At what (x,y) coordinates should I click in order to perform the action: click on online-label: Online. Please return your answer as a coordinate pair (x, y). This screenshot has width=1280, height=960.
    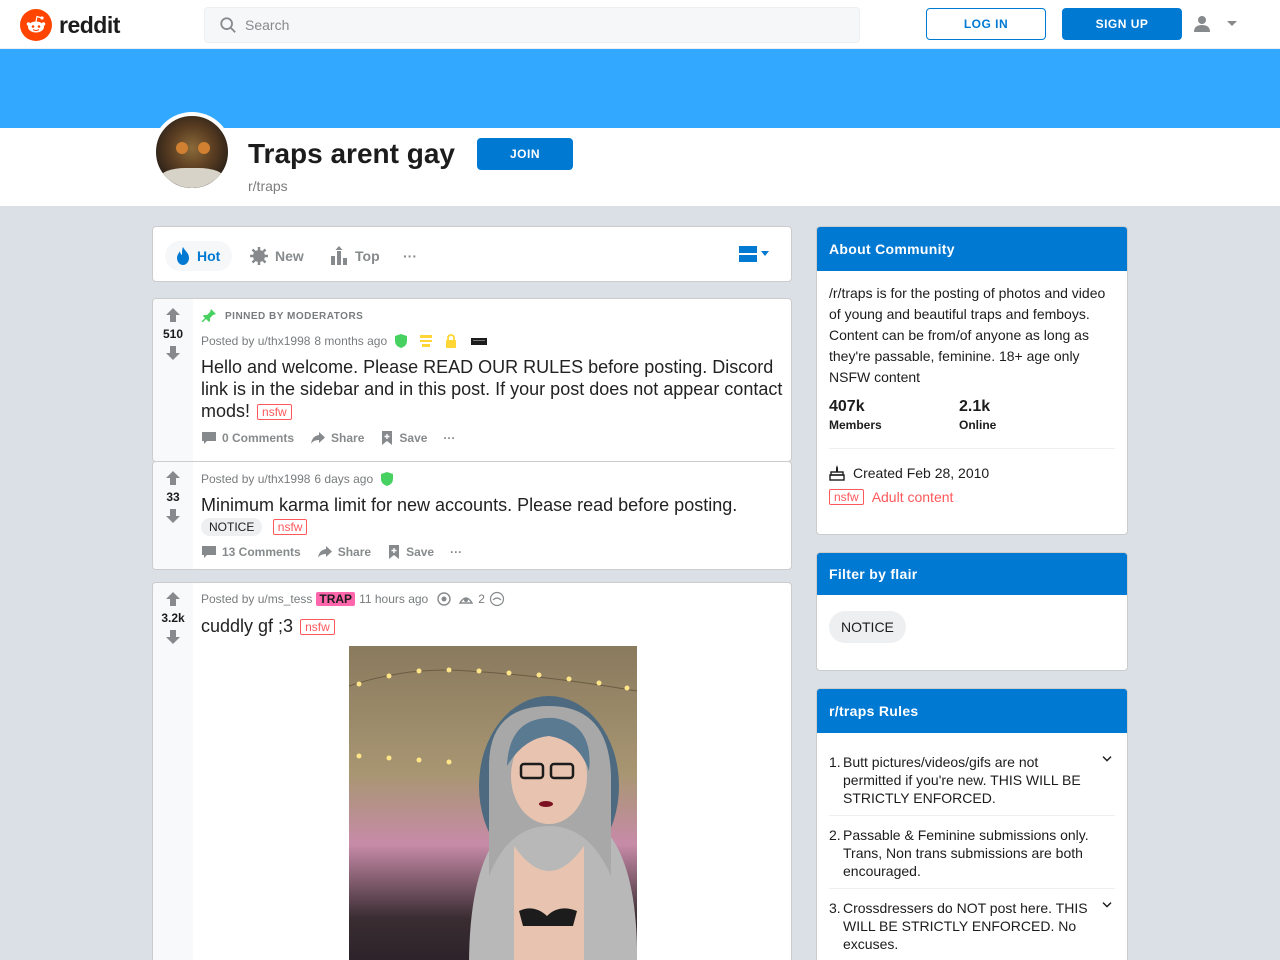
    Looking at the image, I should click on (978, 425).